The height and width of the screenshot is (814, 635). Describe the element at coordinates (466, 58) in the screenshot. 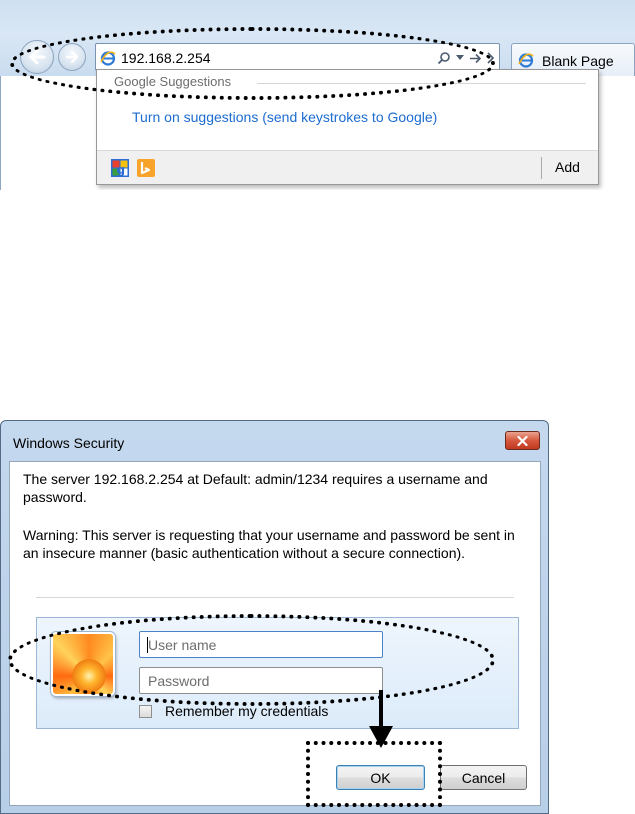

I see `address-tools` at that location.